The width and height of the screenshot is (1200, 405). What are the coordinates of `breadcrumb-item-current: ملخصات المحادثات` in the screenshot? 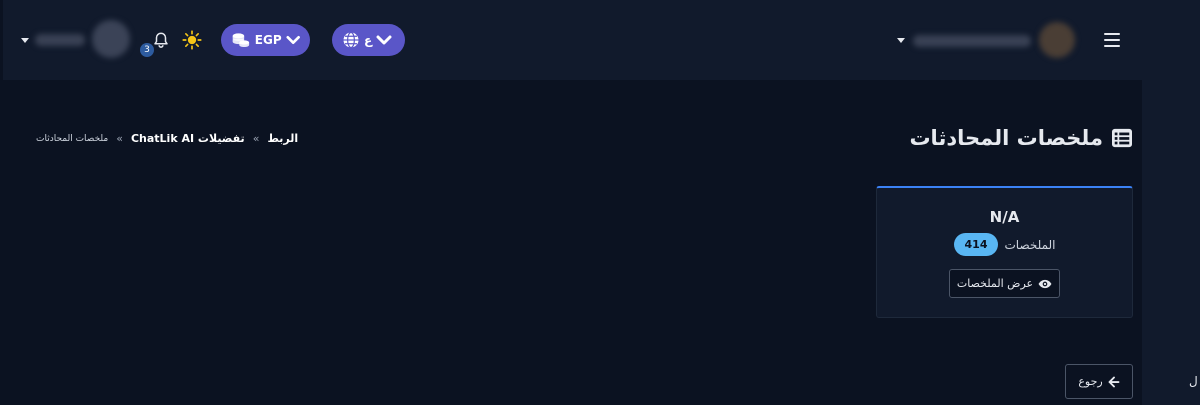 It's located at (72, 138).